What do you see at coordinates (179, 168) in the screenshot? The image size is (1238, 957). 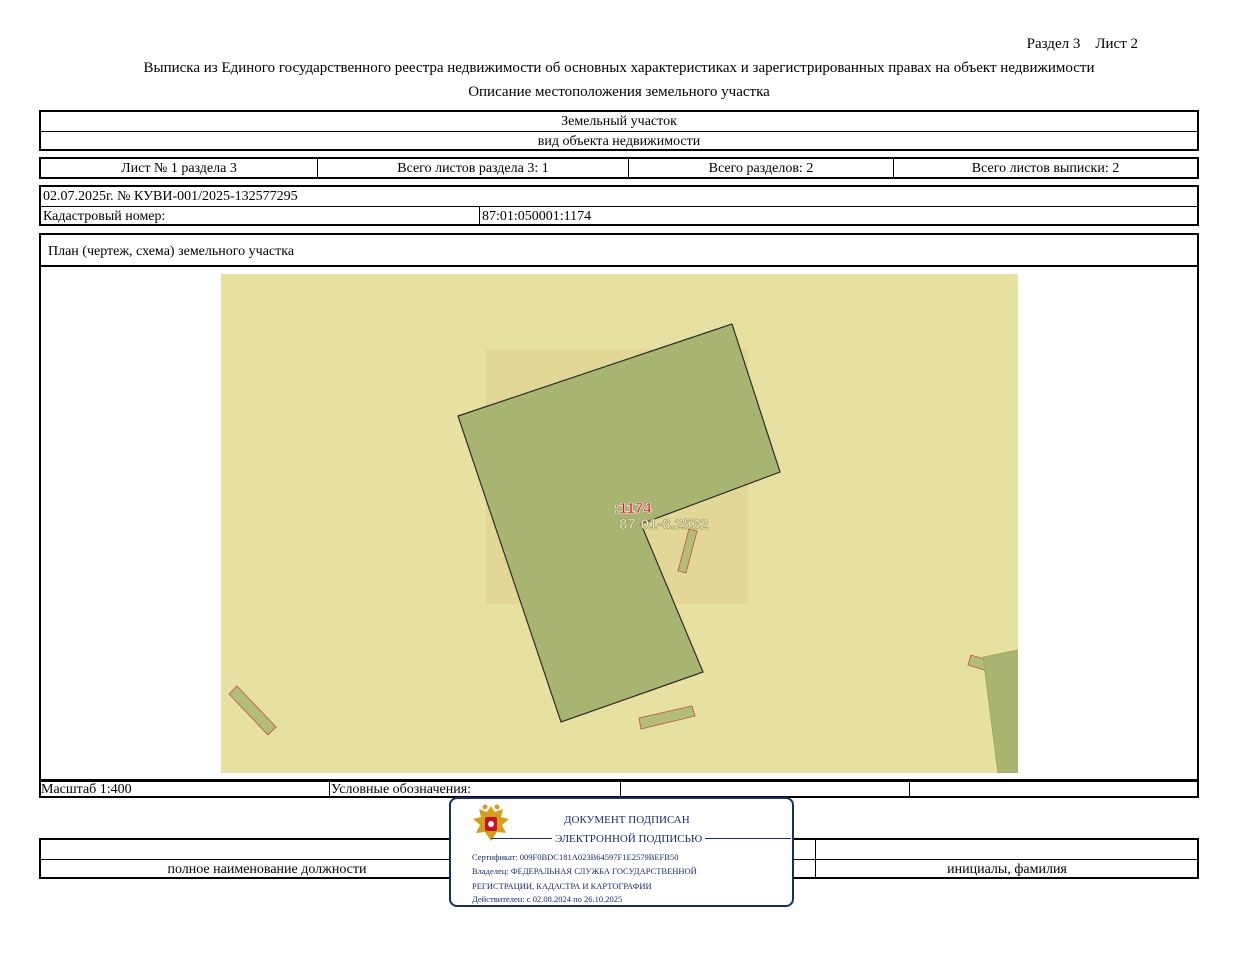 I see `sheet-of-section: Лист № 1 раздела 3` at bounding box center [179, 168].